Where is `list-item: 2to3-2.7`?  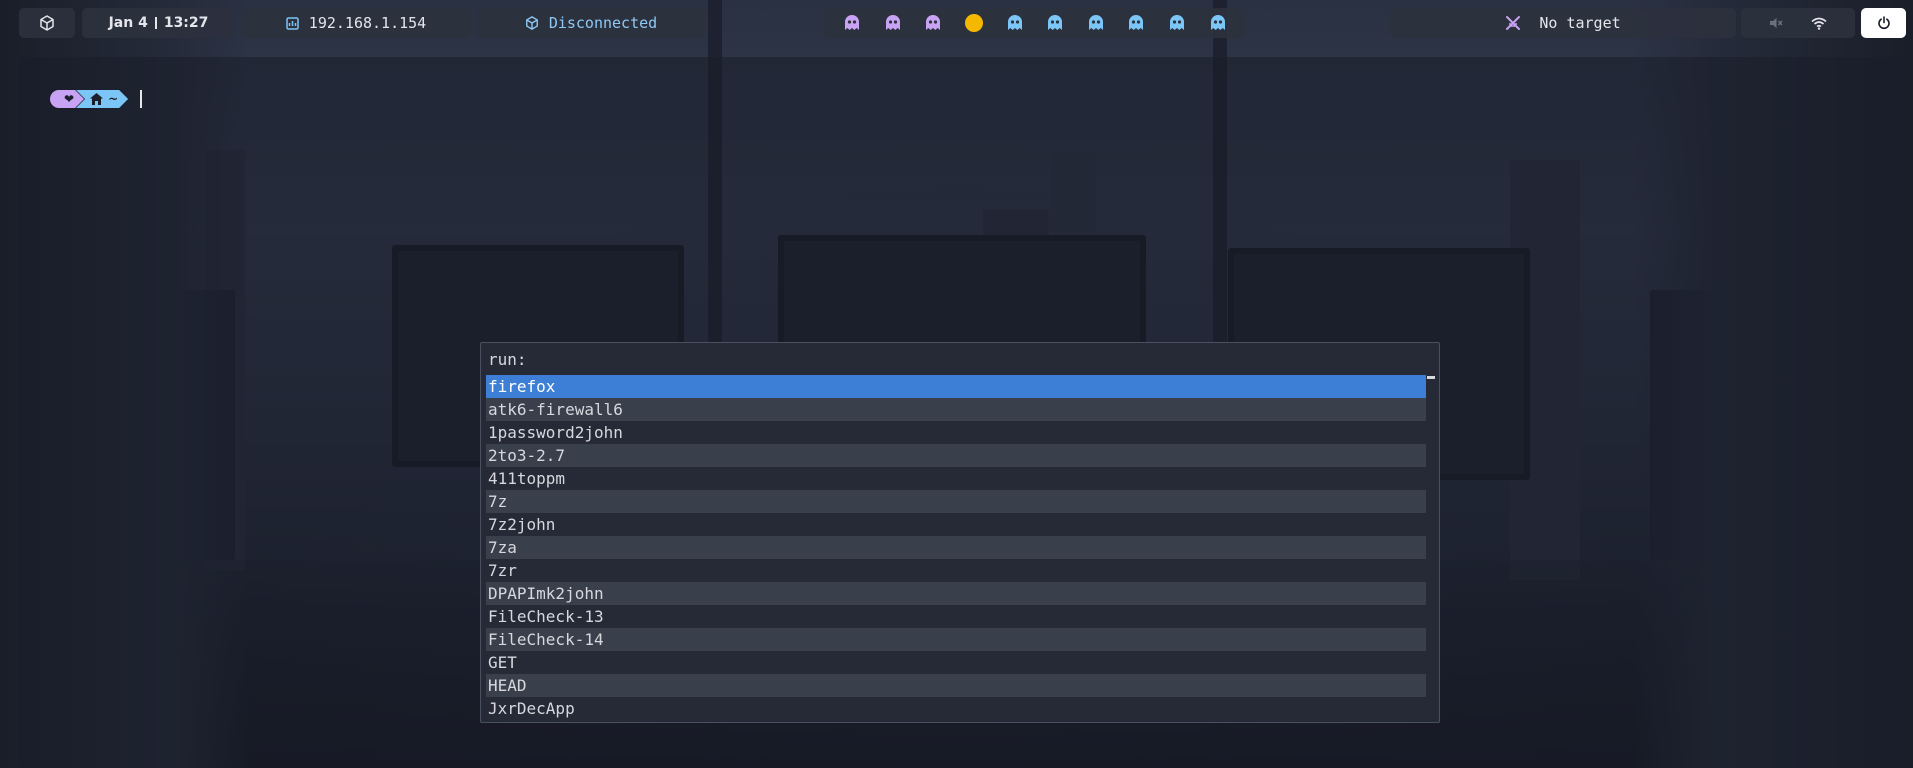
list-item: 2to3-2.7 is located at coordinates (956, 455).